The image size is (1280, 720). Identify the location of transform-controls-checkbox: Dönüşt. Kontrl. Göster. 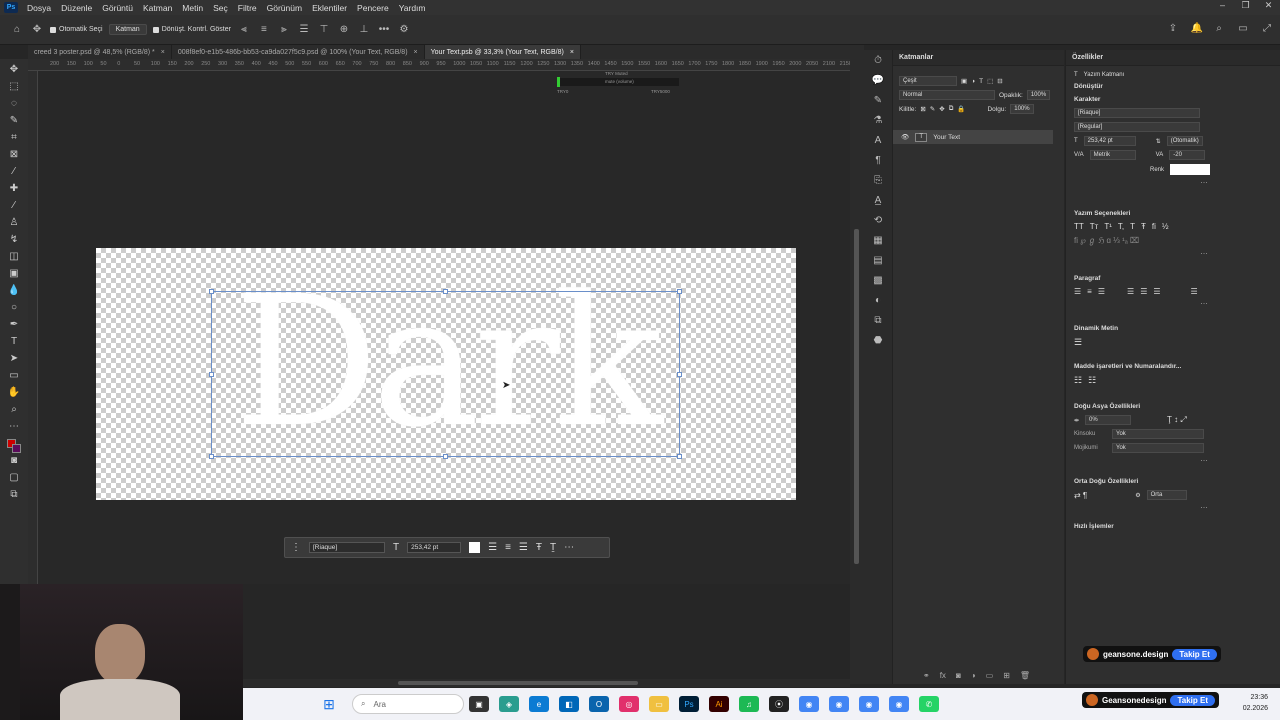
(191, 29).